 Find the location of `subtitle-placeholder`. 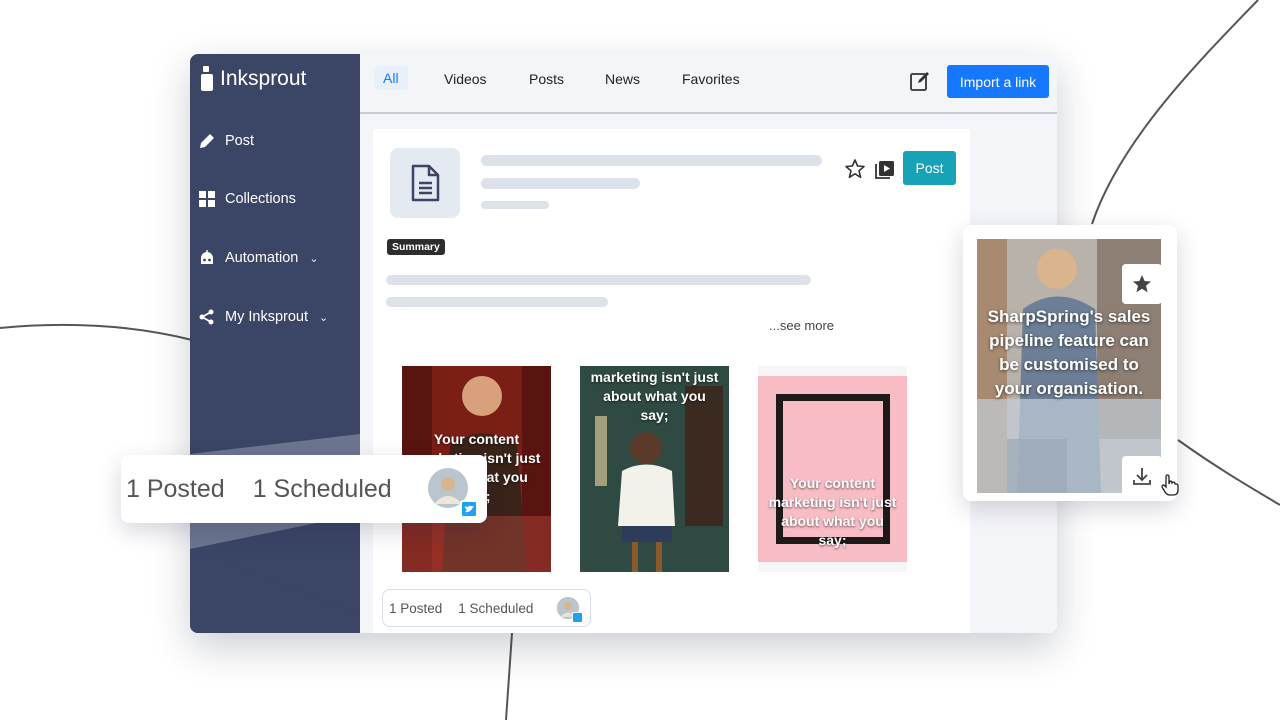

subtitle-placeholder is located at coordinates (560, 183).